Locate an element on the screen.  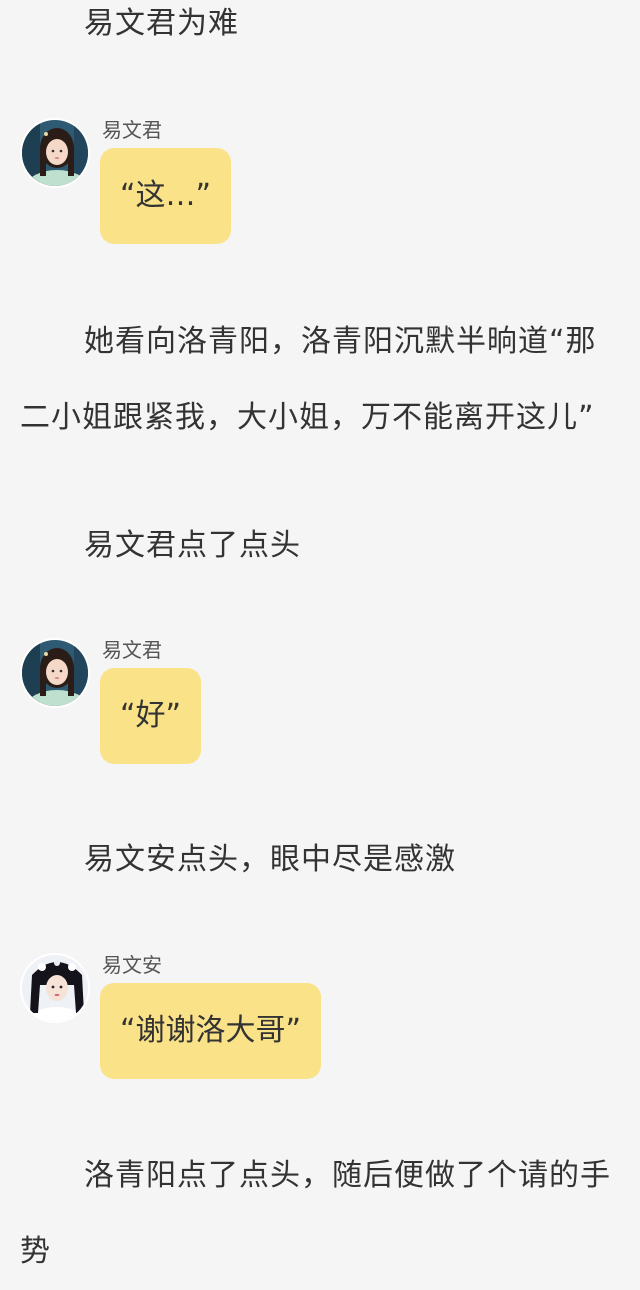
chat-bubble: “谢谢洛大哥” is located at coordinates (211, 1031).